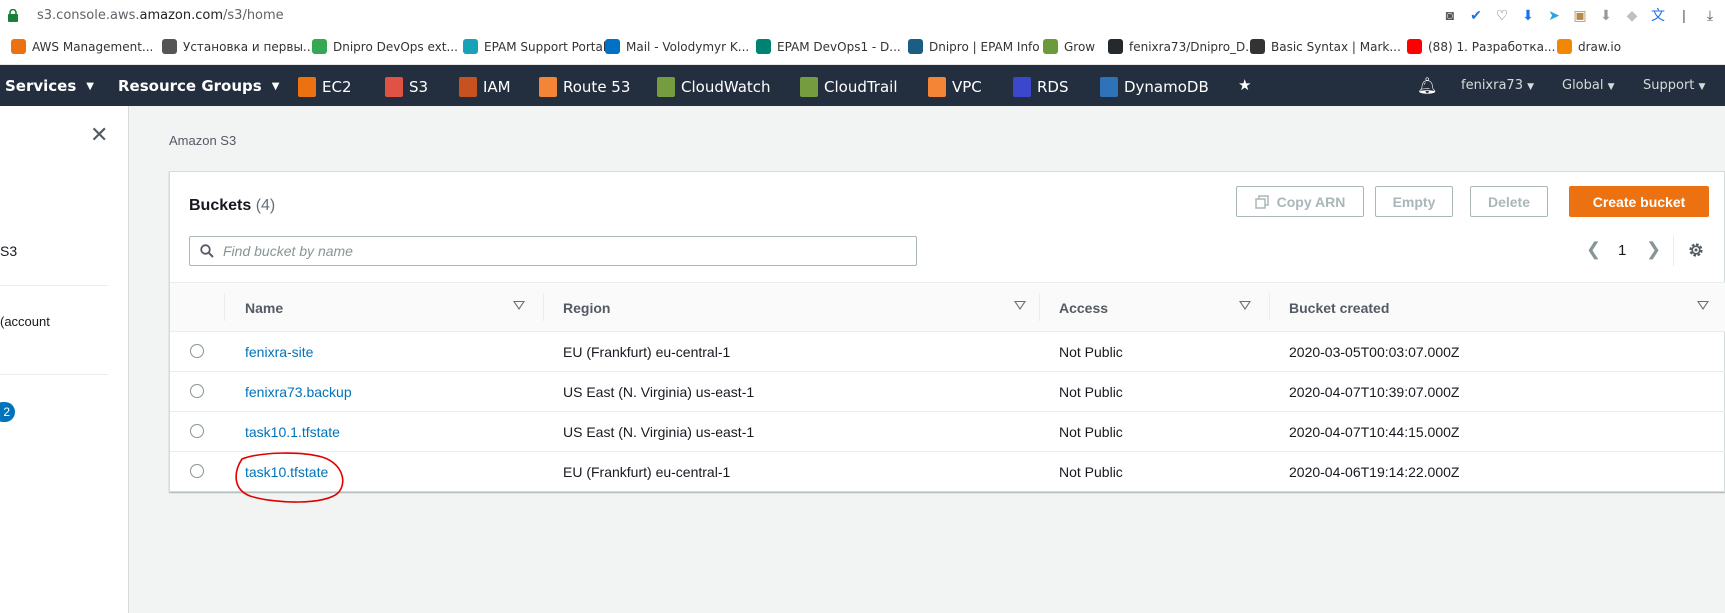 This screenshot has width=1725, height=613. What do you see at coordinates (1083, 308) in the screenshot?
I see `column-header-access: Access` at bounding box center [1083, 308].